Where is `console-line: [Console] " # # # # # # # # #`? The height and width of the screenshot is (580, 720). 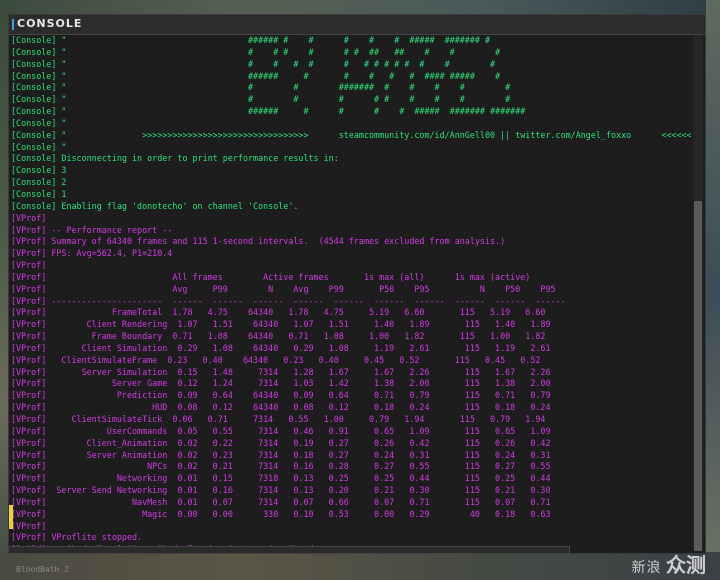 console-line: [Console] " # # # # # # # # # is located at coordinates (261, 99).